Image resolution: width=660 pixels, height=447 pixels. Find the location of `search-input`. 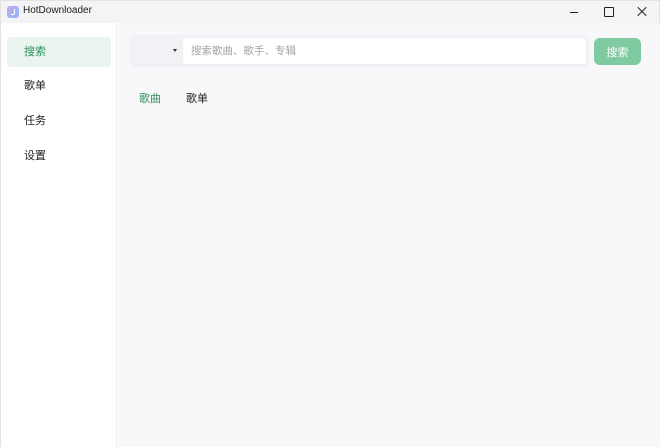

search-input is located at coordinates (384, 51).